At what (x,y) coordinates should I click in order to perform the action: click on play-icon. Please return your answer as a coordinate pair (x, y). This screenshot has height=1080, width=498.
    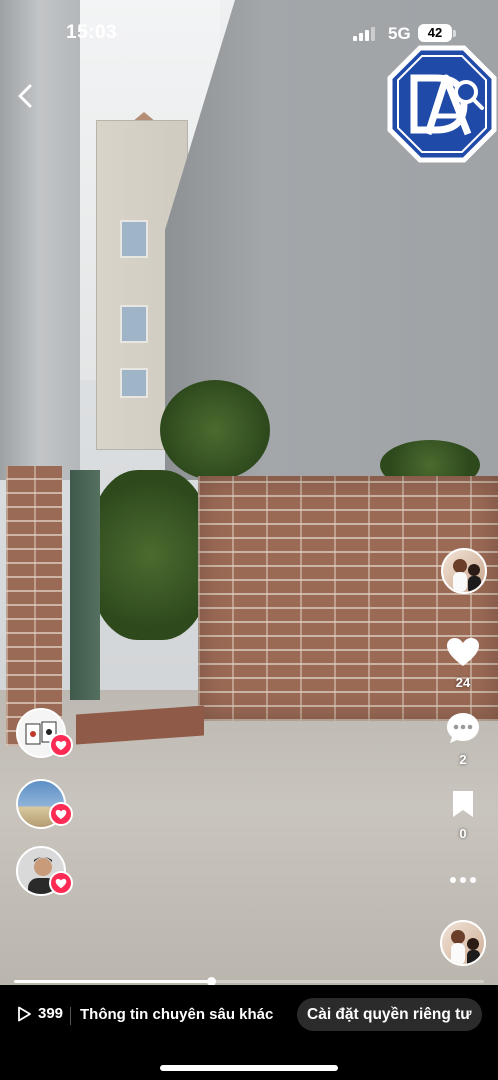
    Looking at the image, I should click on (24, 1013).